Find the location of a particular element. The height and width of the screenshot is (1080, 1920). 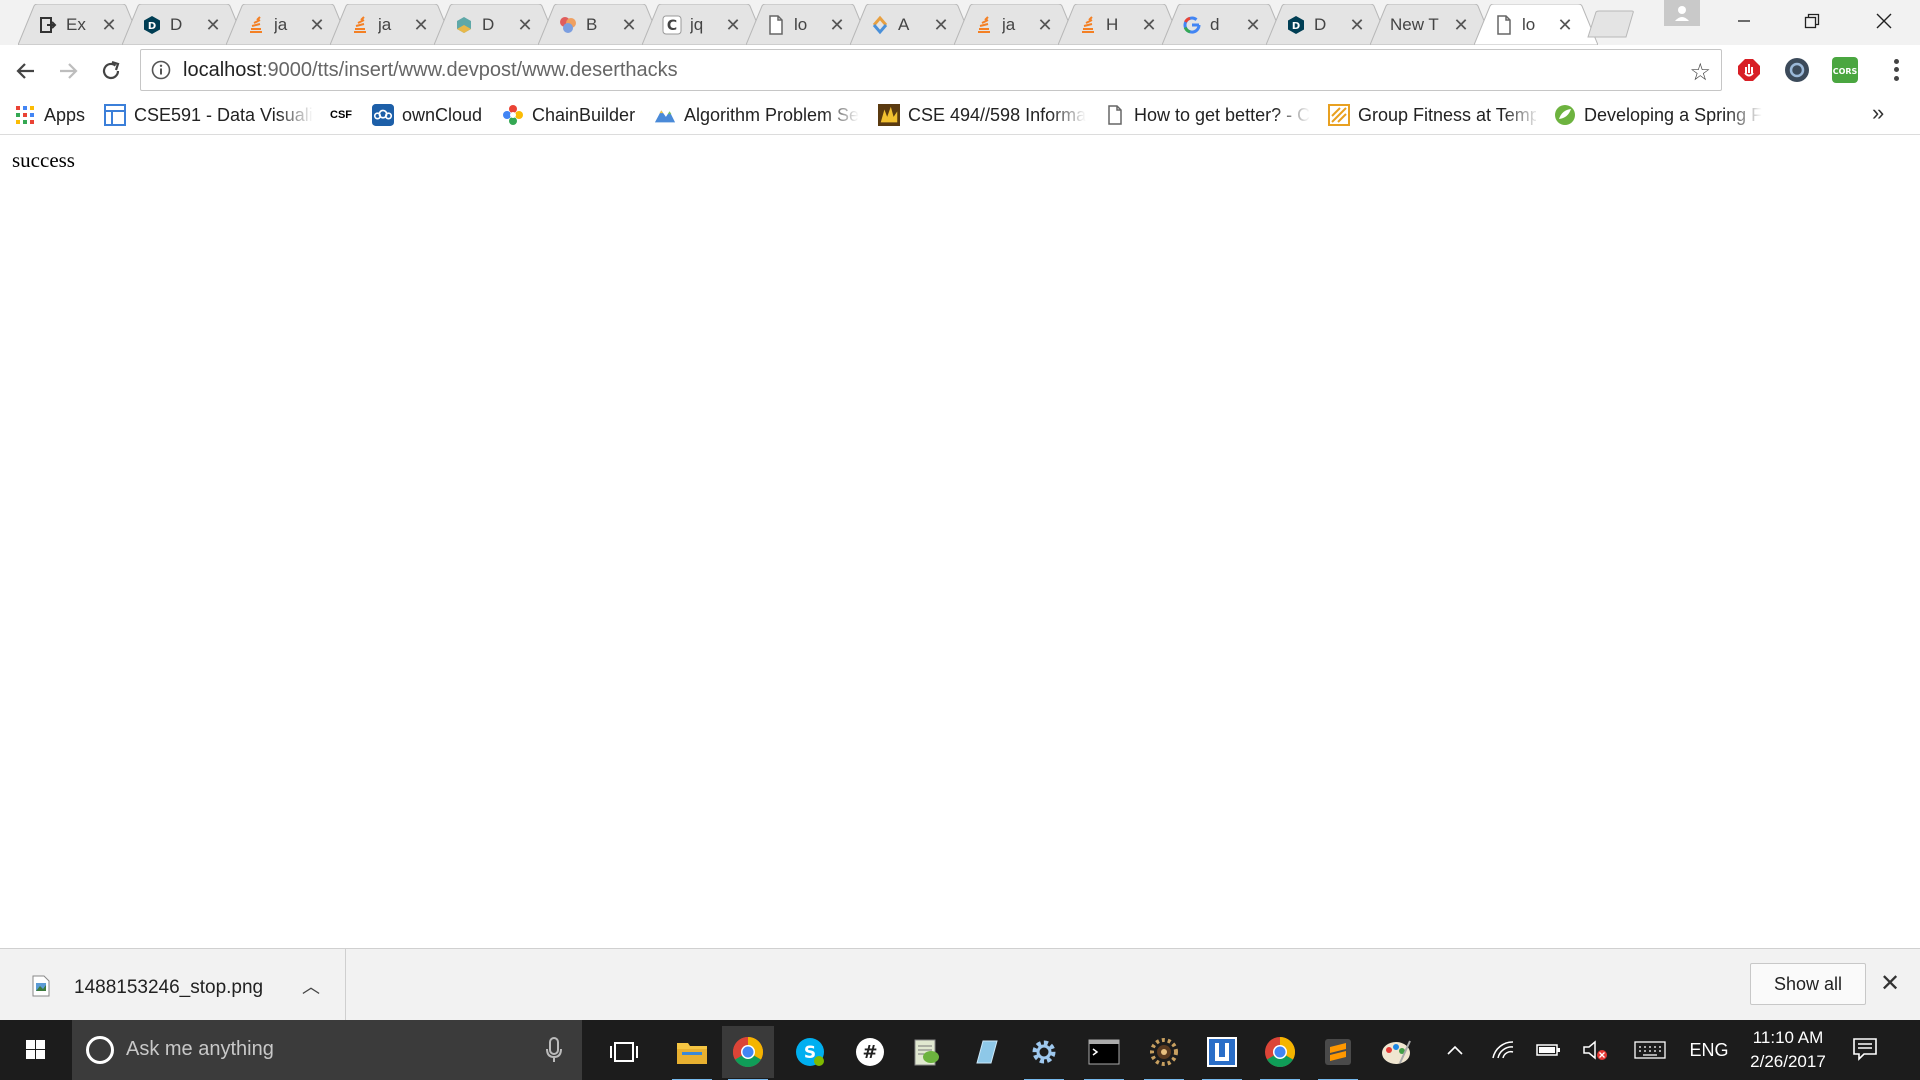

show-all-downloads-button: Show all is located at coordinates (1808, 984).